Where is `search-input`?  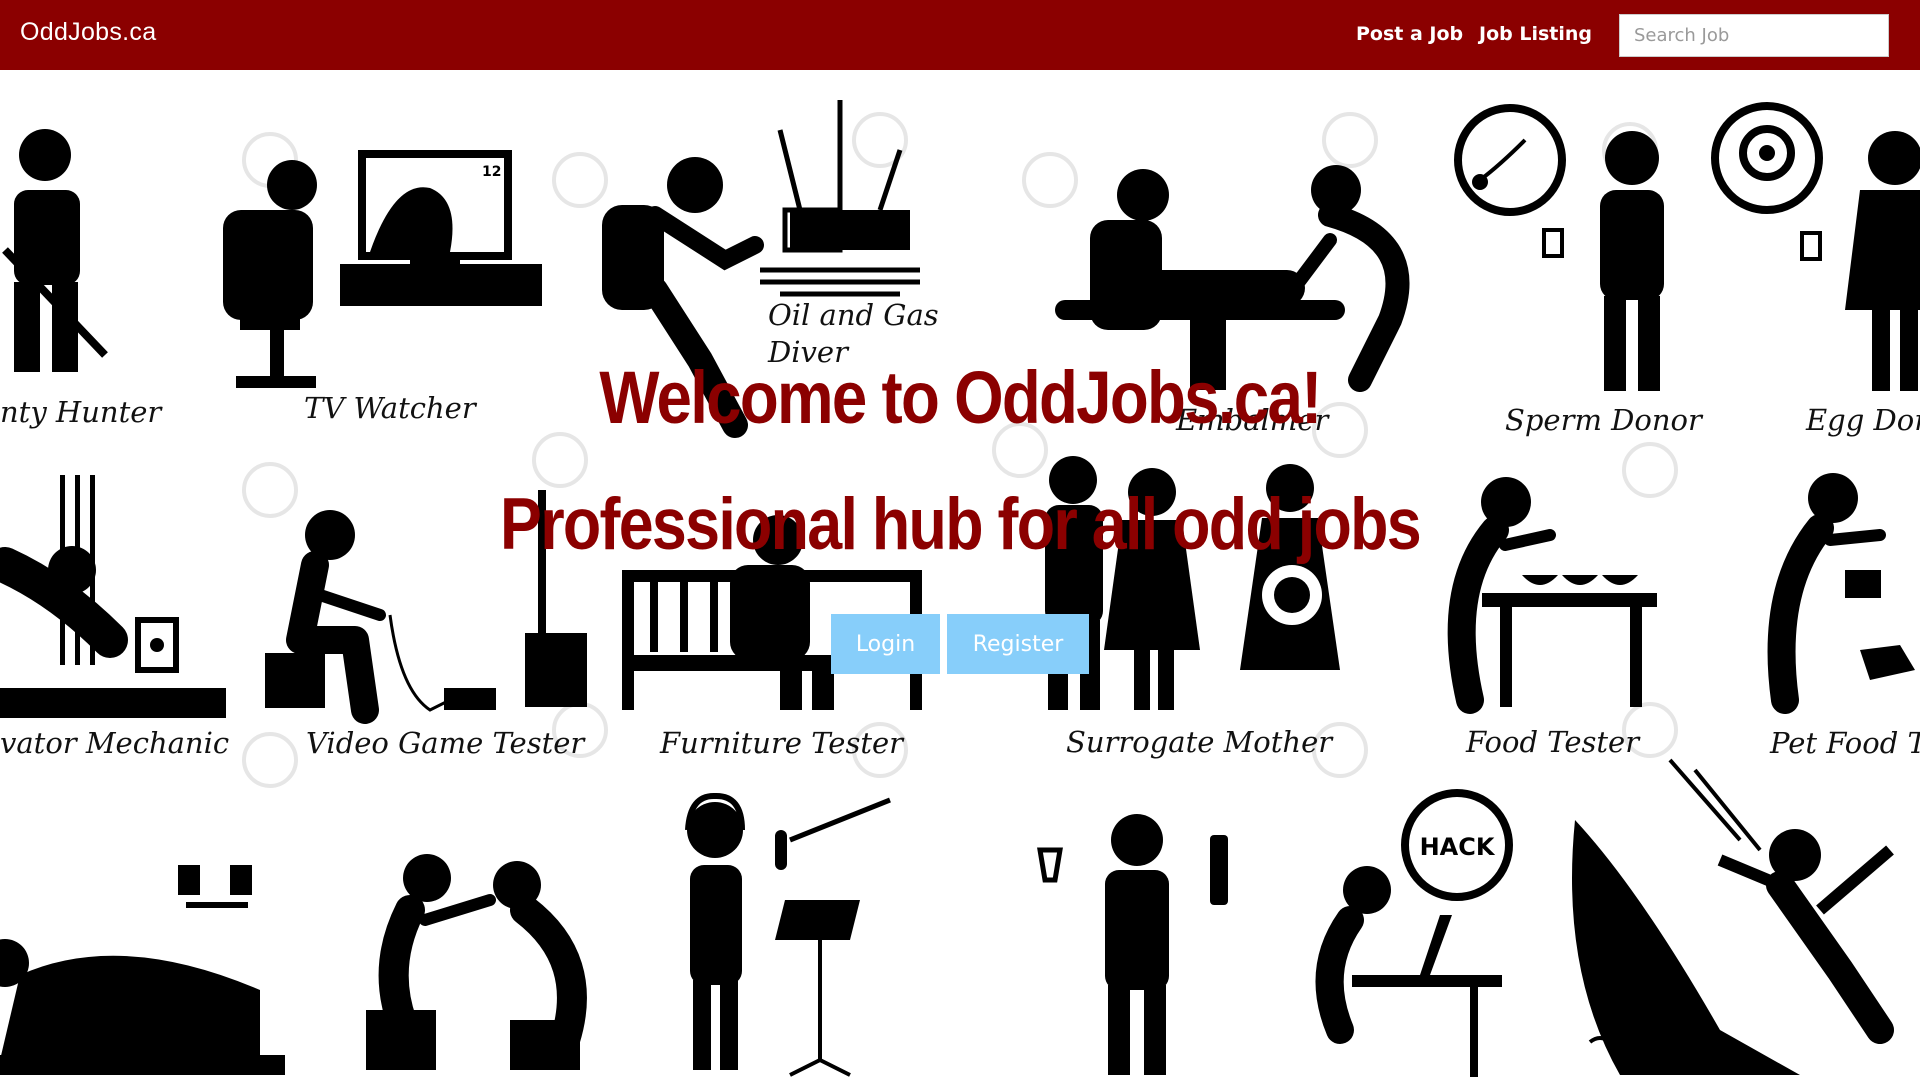
search-input is located at coordinates (1754, 35).